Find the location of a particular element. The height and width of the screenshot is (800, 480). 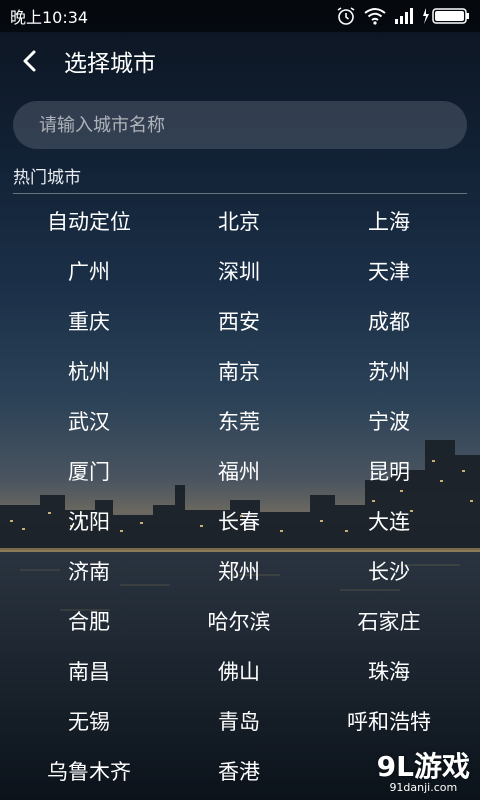

city-item: 广州 is located at coordinates (89, 271).